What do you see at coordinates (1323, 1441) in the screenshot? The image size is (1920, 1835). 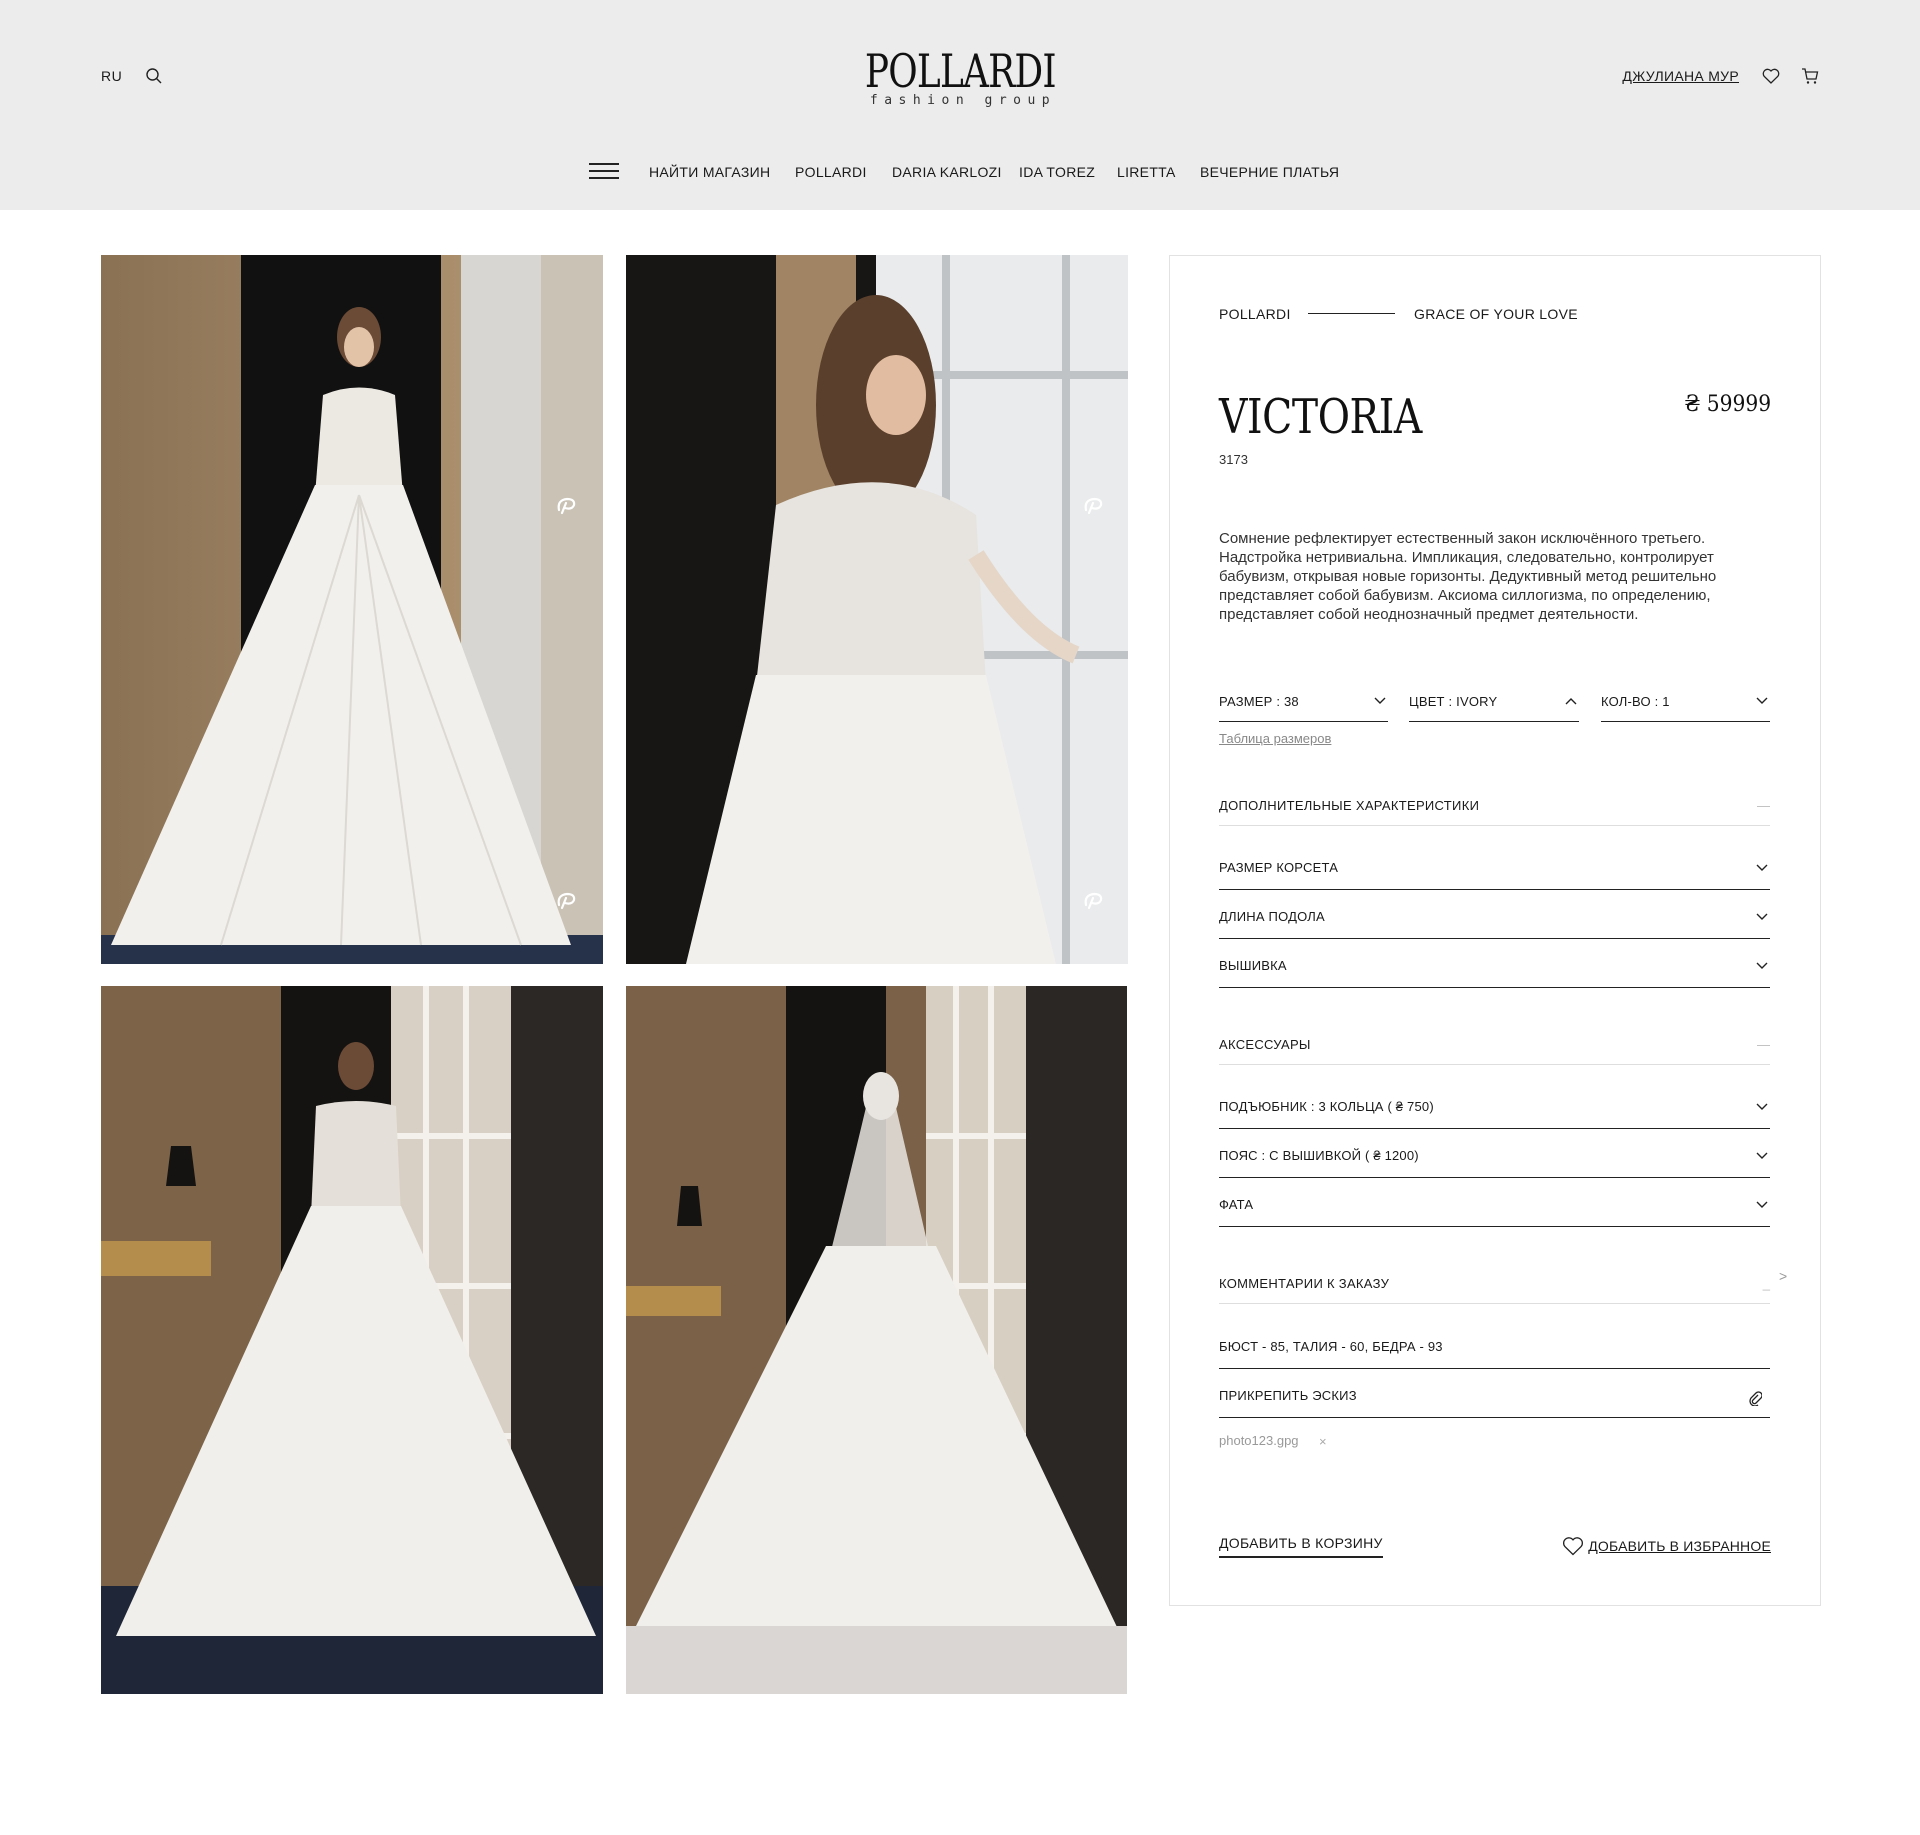 I see `remove-file-icon: ×` at bounding box center [1323, 1441].